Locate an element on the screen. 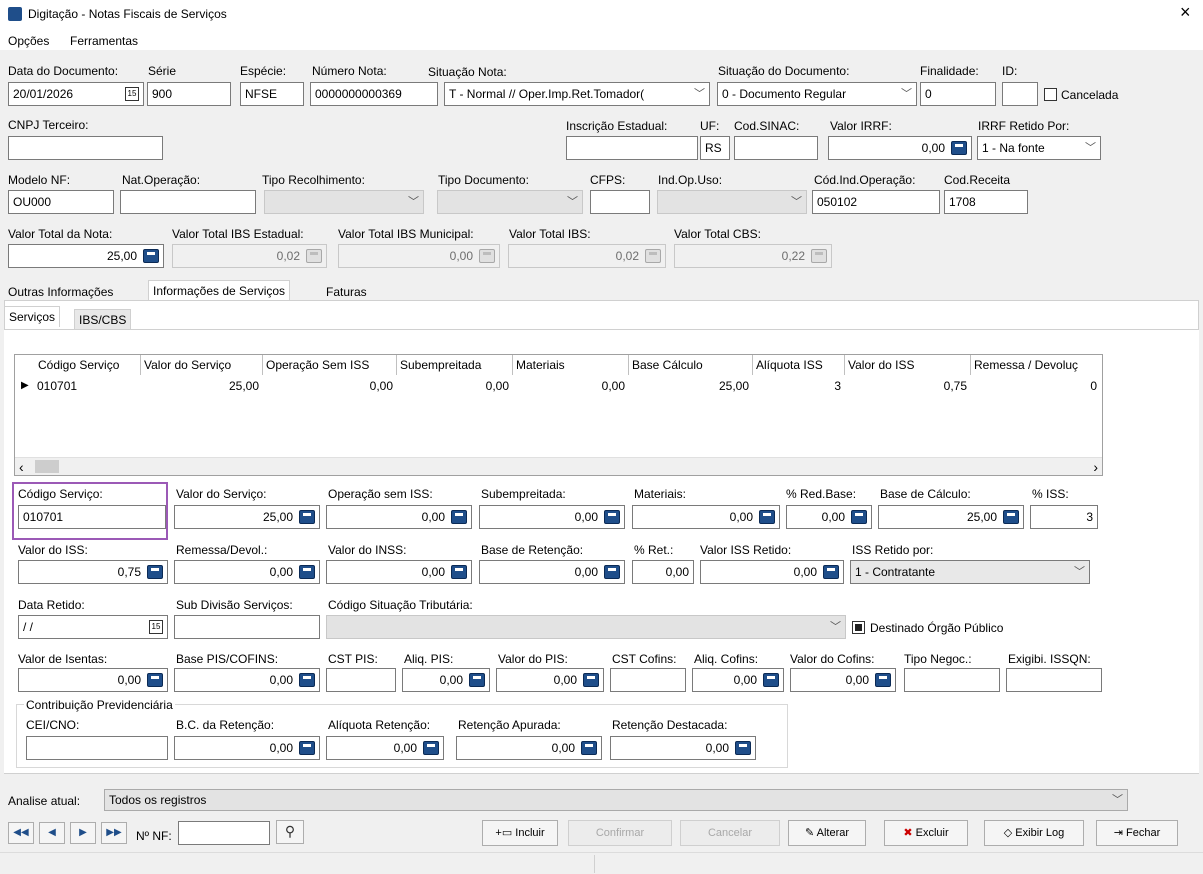 The image size is (1203, 874). search-icon: ⚲ is located at coordinates (290, 832).